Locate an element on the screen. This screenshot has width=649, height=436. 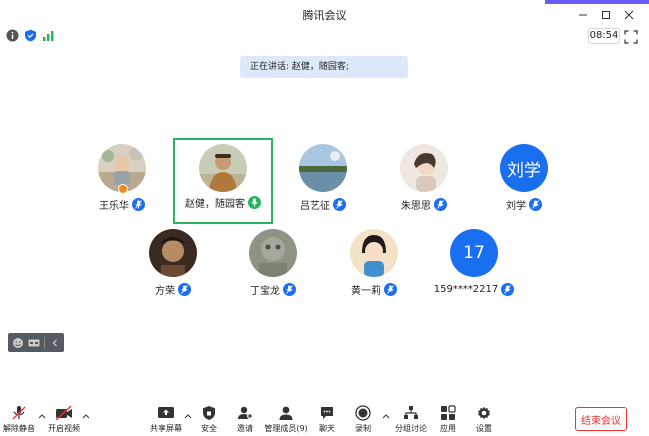
security-button: 安全 is located at coordinates (209, 420).